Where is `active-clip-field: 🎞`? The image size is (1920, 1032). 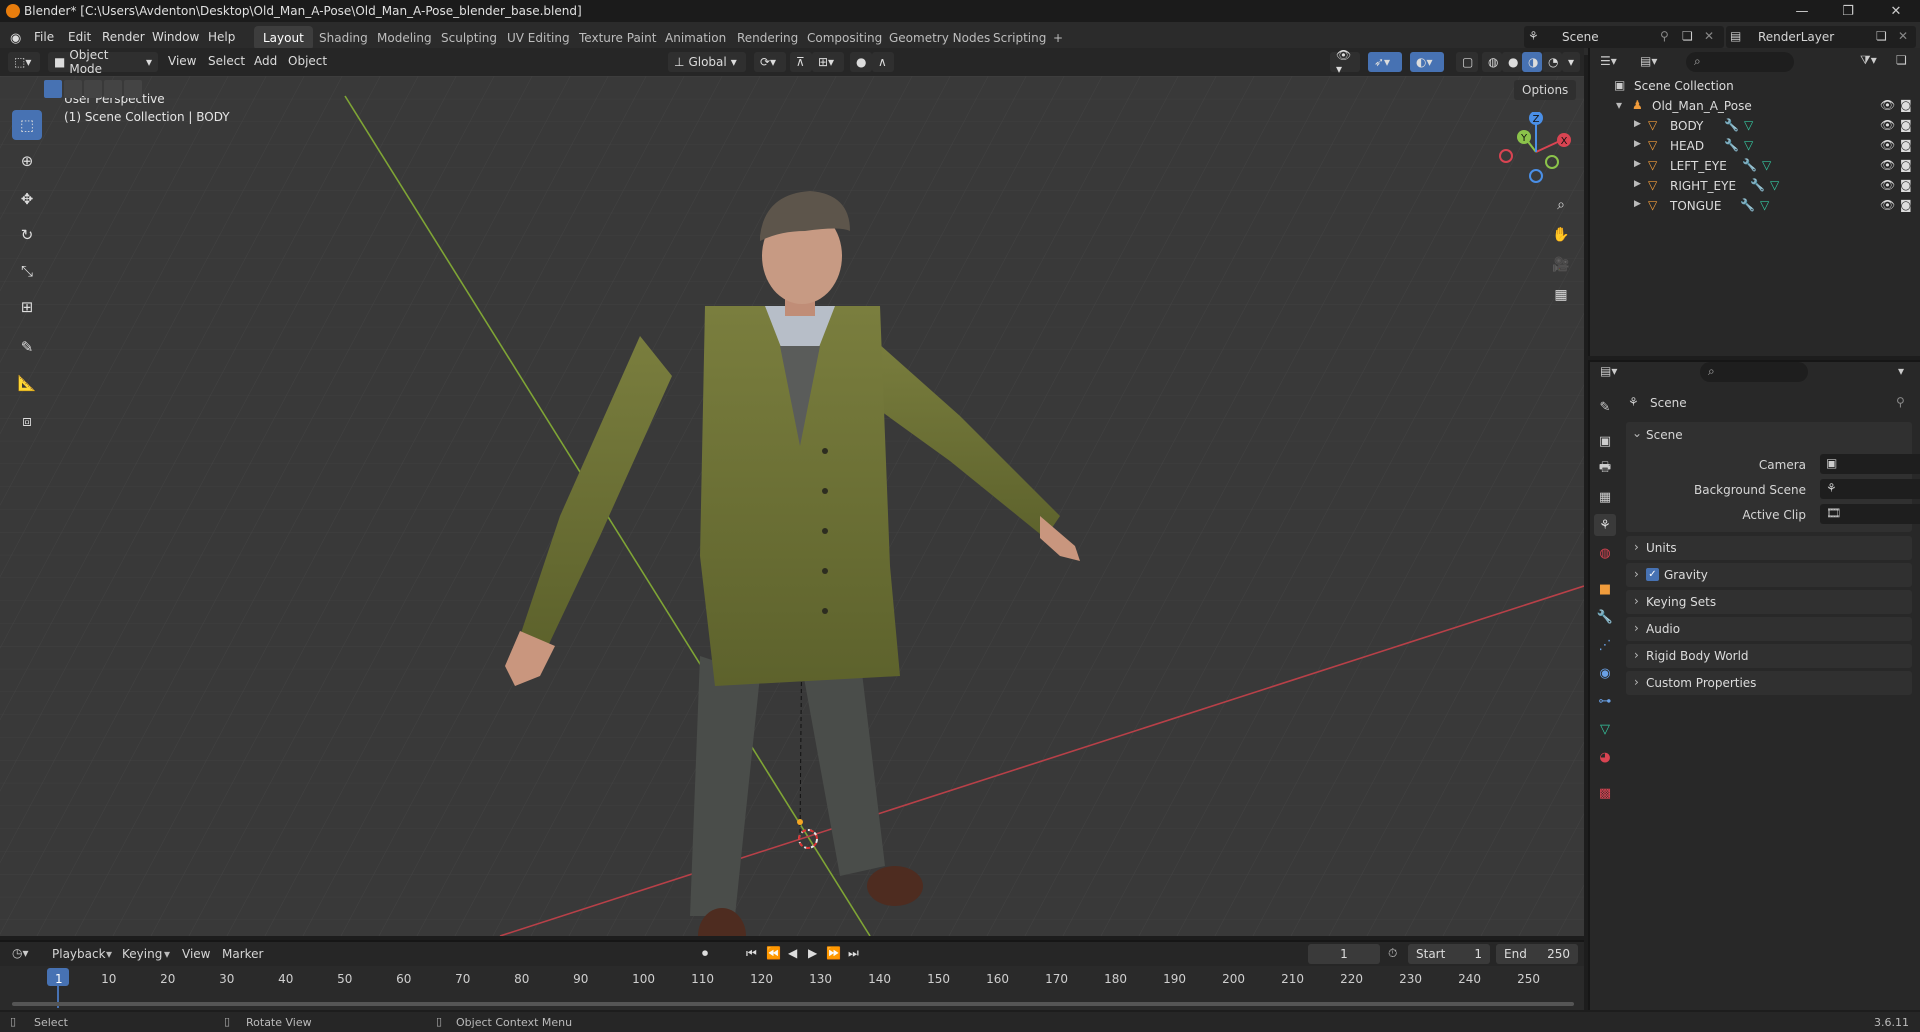
active-clip-field: 🎞 is located at coordinates (1870, 514).